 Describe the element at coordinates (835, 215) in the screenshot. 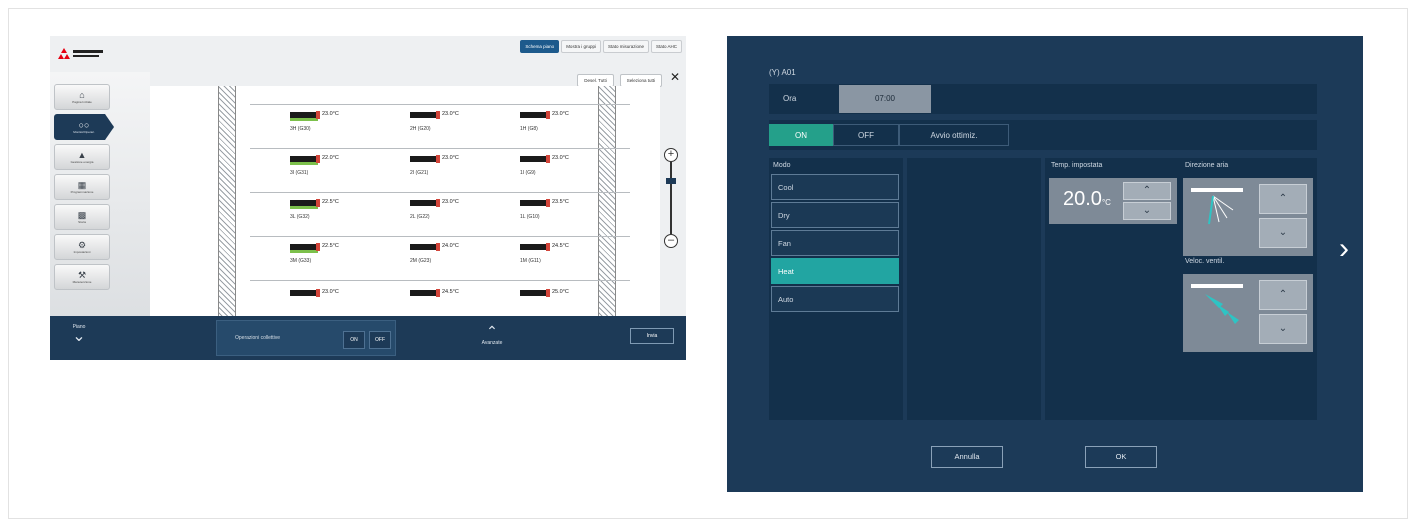

I see `mode-dry: Dry` at that location.